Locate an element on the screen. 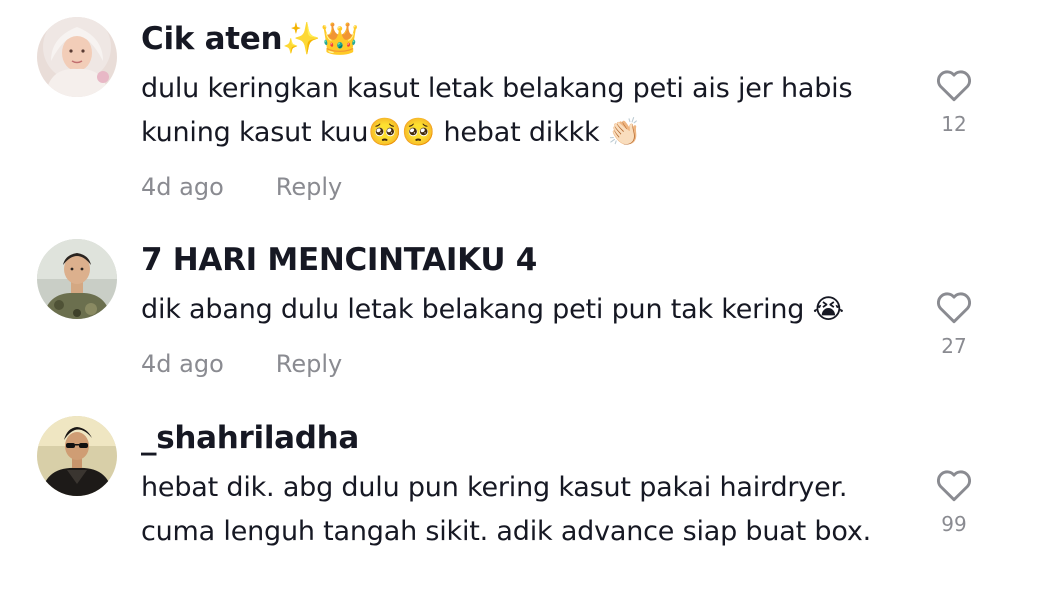 This screenshot has width=1038, height=606. like-control: 27 is located at coordinates (954, 324).